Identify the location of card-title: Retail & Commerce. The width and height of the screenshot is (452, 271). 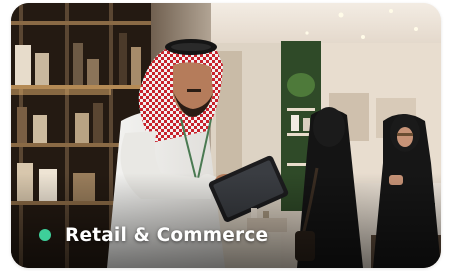
(167, 235).